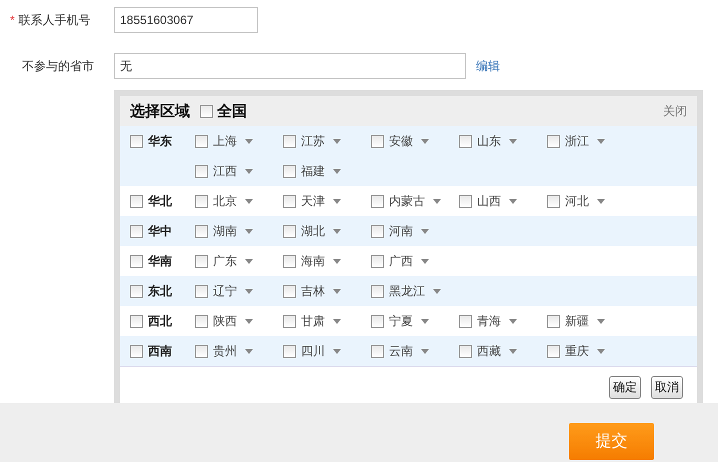 This screenshot has height=462, width=718. Describe the element at coordinates (489, 201) in the screenshot. I see `province-label: 山西` at that location.